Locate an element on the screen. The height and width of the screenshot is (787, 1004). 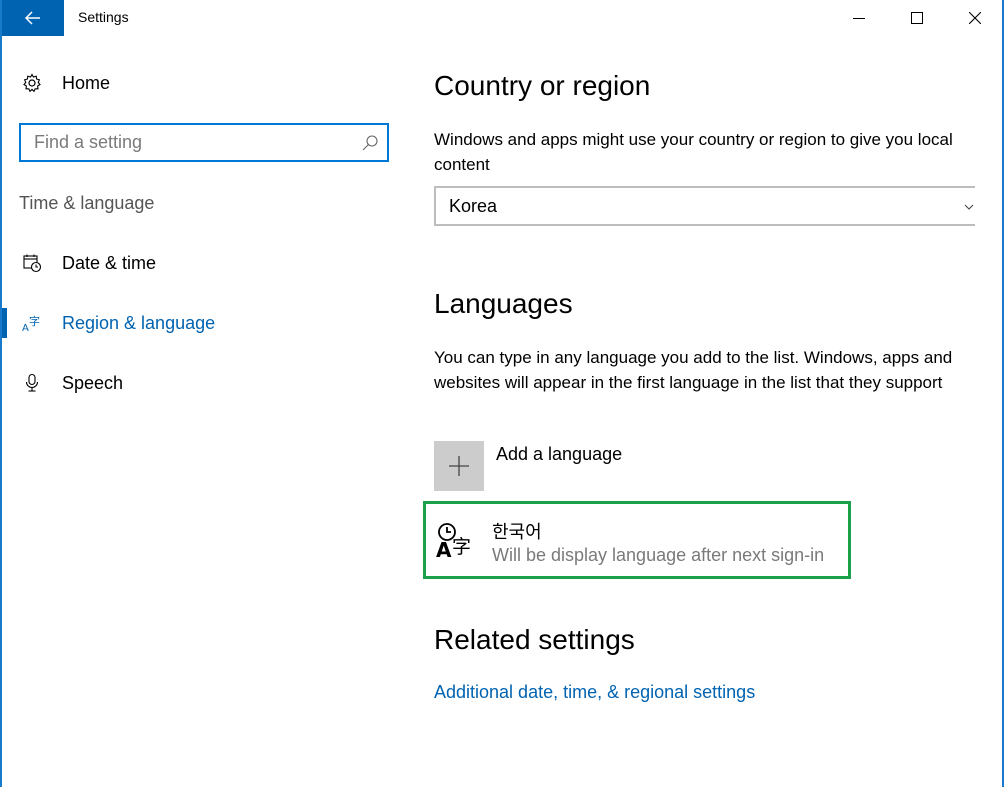
minimize-icon is located at coordinates (859, 18).